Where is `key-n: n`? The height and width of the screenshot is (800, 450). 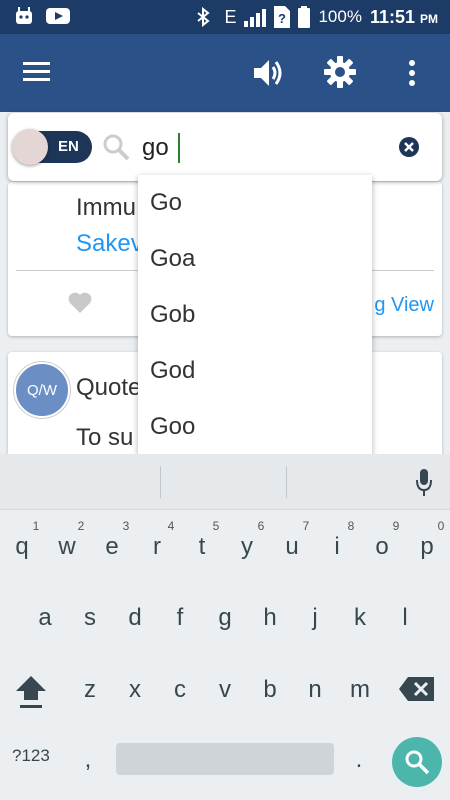
key-n: n is located at coordinates (315, 690).